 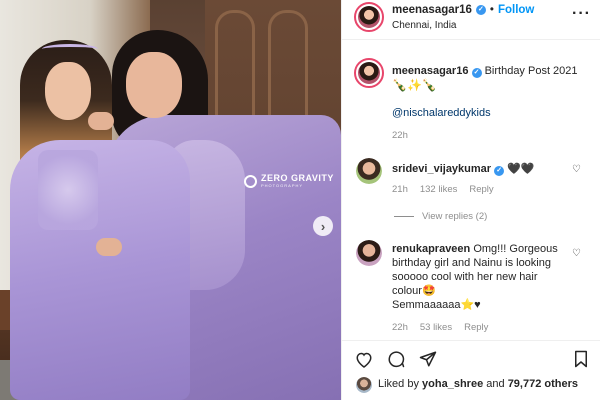 I want to click on liked-by-prefix: Liked by, so click(x=398, y=384).